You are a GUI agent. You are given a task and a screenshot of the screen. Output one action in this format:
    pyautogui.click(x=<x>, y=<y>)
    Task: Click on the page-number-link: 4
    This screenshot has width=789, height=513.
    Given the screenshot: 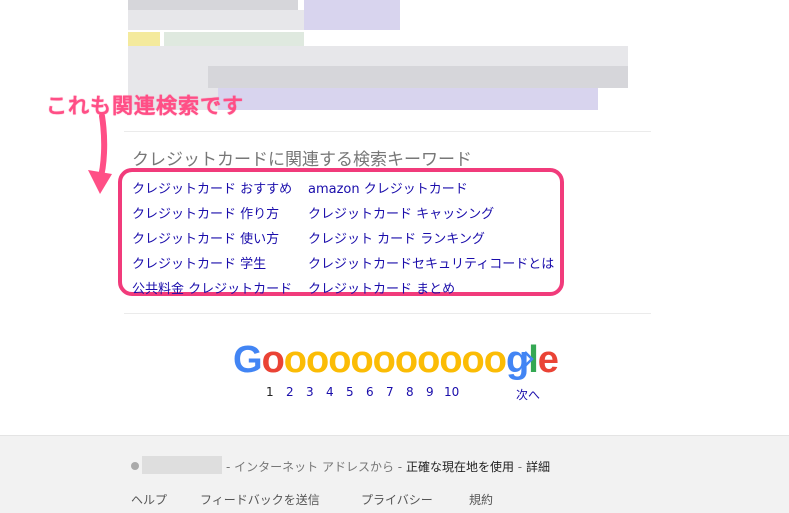 What is the action you would take?
    pyautogui.click(x=330, y=392)
    